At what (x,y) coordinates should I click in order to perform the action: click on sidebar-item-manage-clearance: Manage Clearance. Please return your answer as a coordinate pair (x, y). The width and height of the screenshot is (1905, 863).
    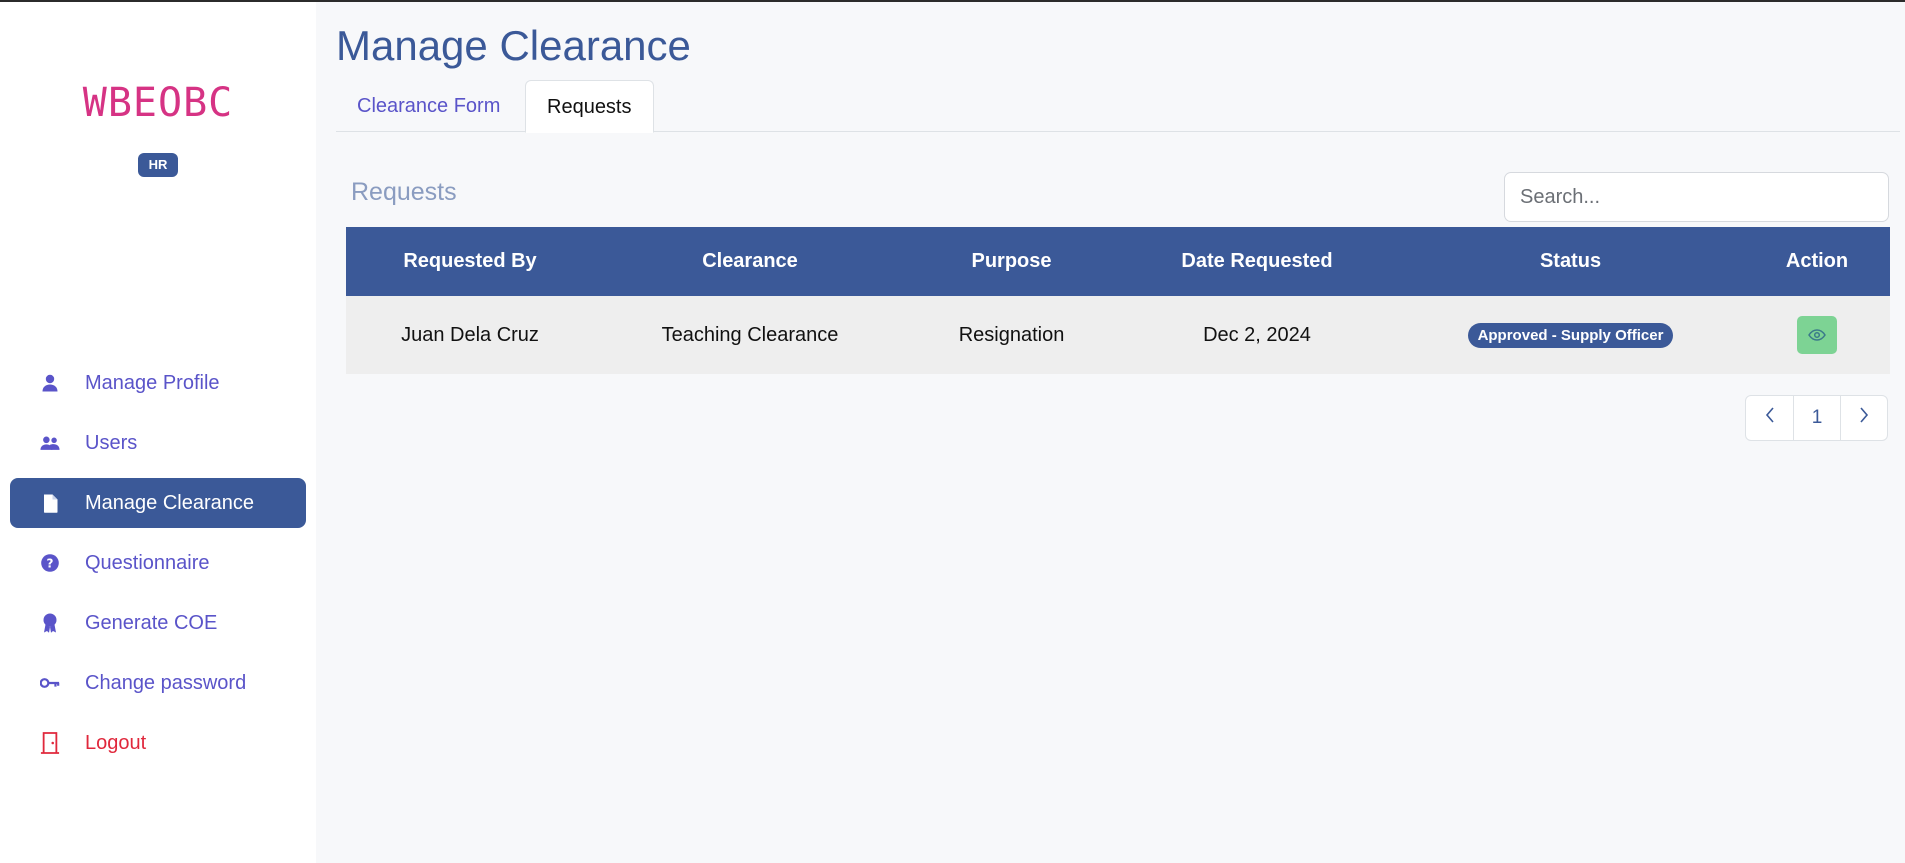
    Looking at the image, I should click on (158, 503).